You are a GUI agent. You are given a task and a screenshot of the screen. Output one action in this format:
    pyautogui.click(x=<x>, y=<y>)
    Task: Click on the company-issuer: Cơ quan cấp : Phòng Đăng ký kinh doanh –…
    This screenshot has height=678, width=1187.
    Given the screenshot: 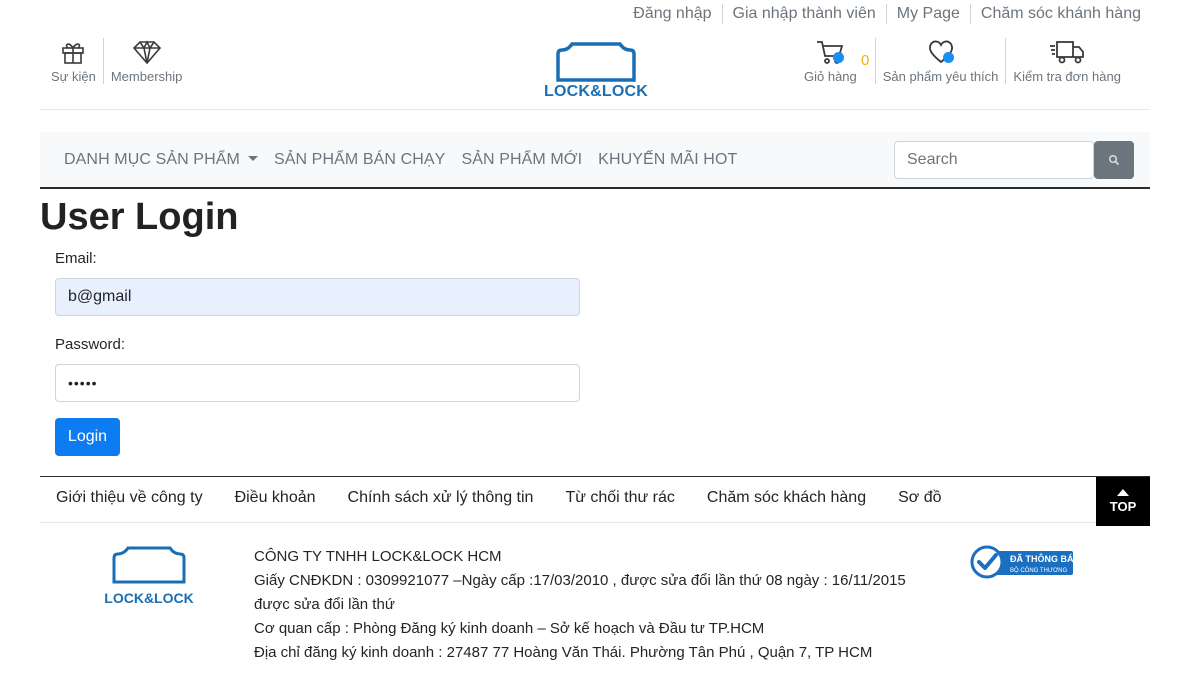 What is the action you would take?
    pyautogui.click(x=509, y=628)
    